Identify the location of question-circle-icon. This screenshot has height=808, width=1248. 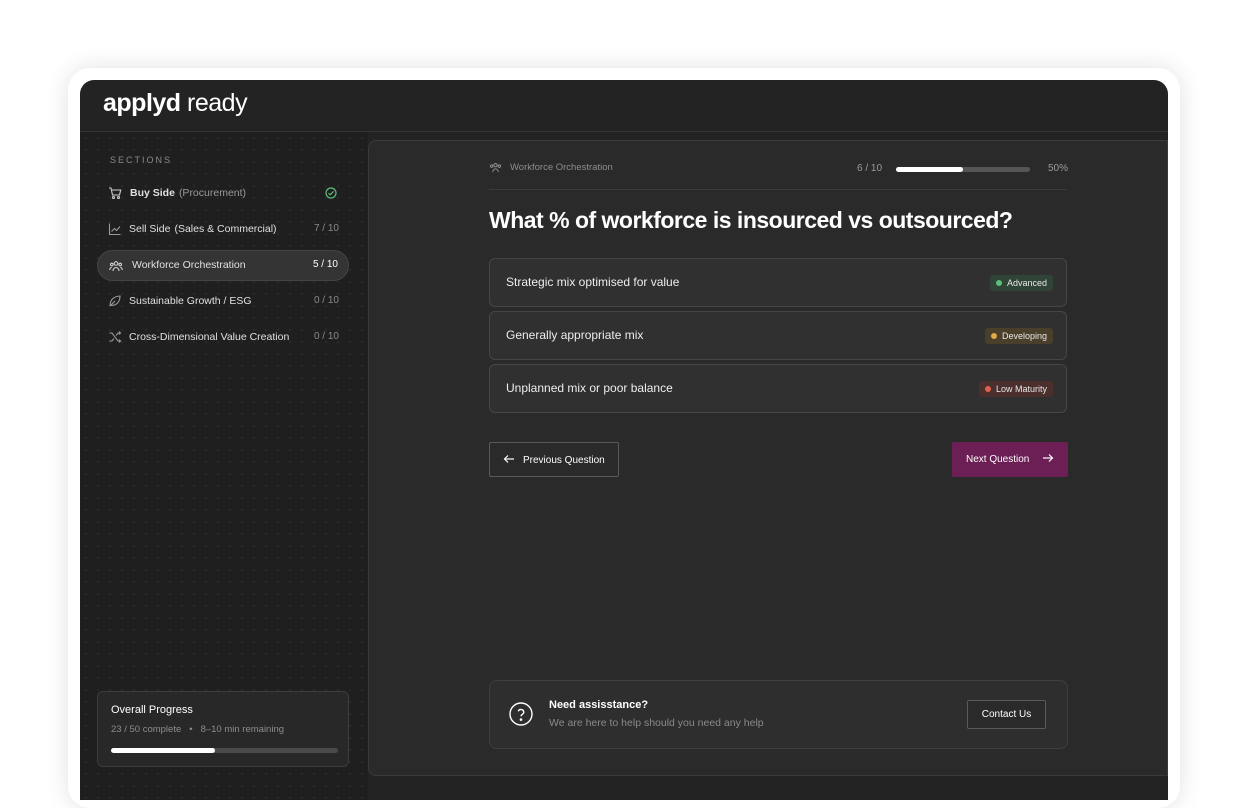
(521, 714).